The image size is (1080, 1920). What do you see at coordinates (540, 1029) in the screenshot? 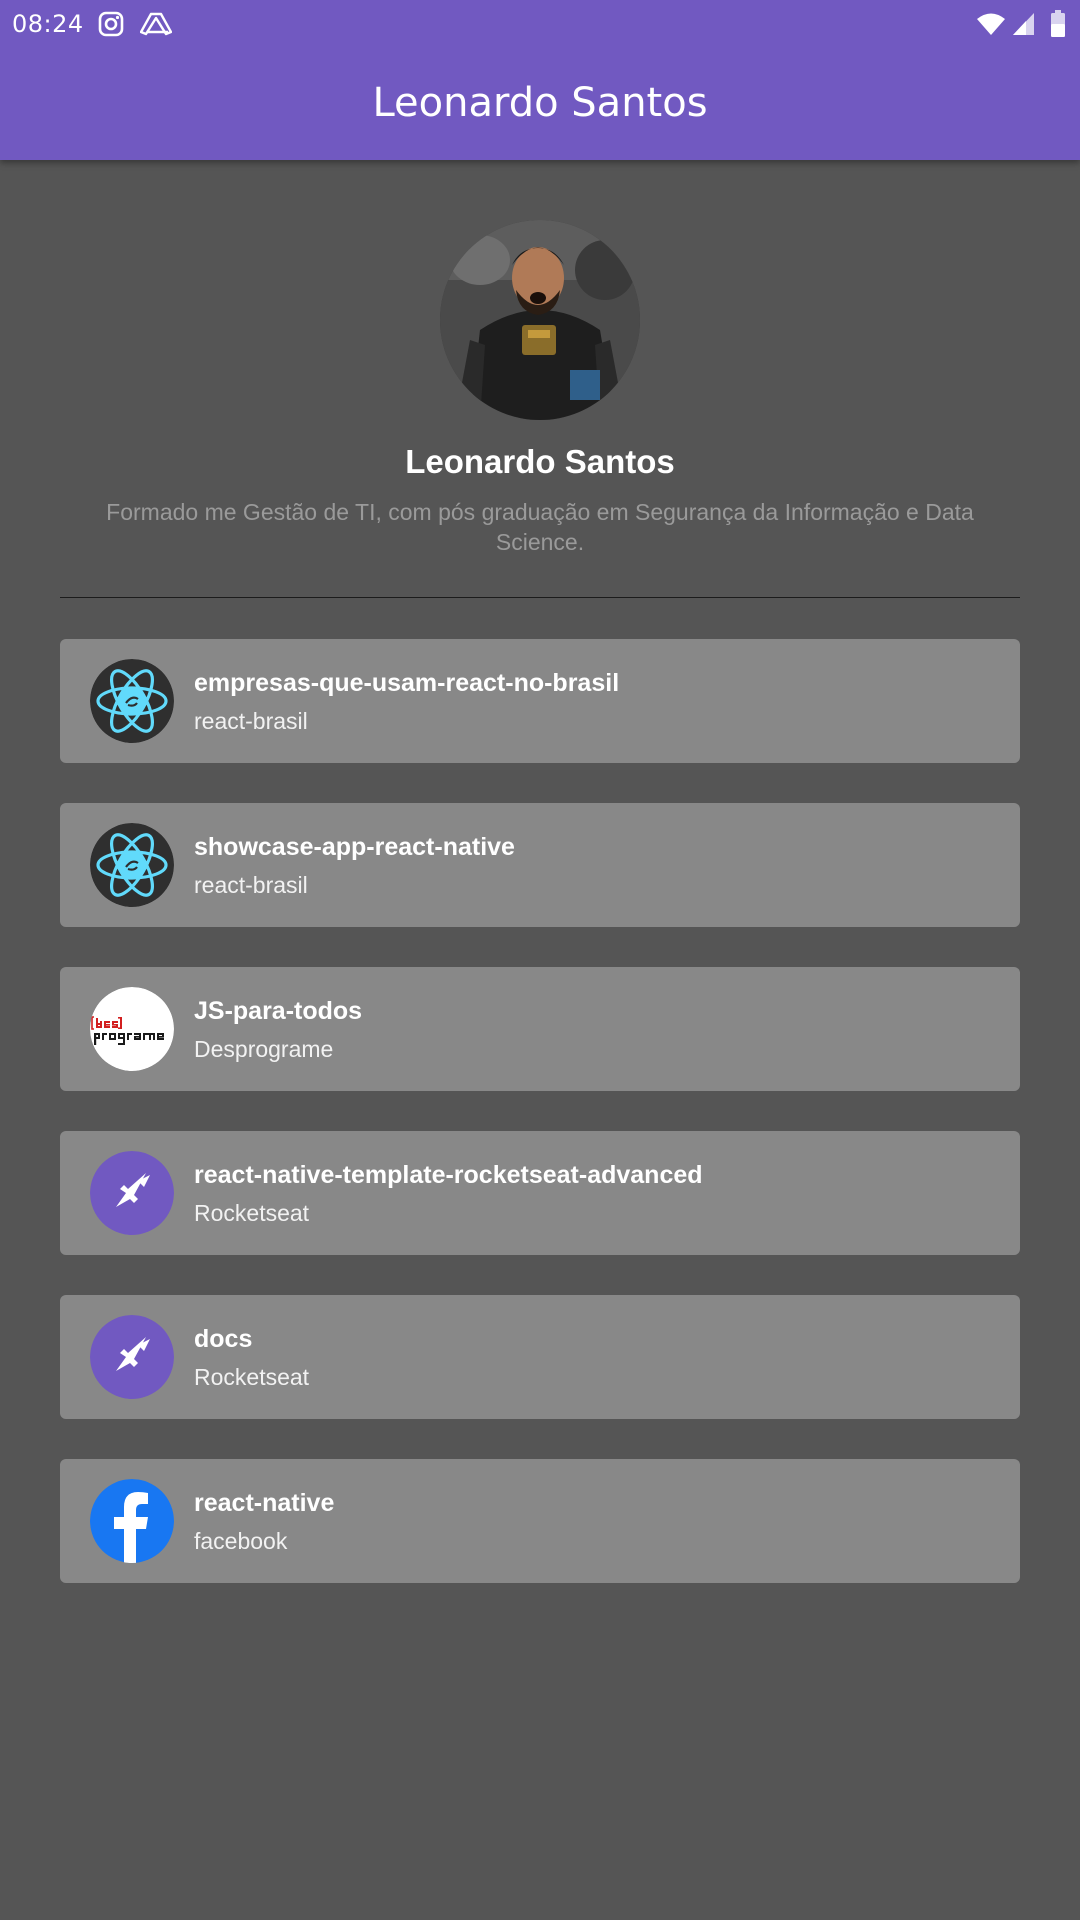
I see `repo-card: JS-para-todos Desprograme` at bounding box center [540, 1029].